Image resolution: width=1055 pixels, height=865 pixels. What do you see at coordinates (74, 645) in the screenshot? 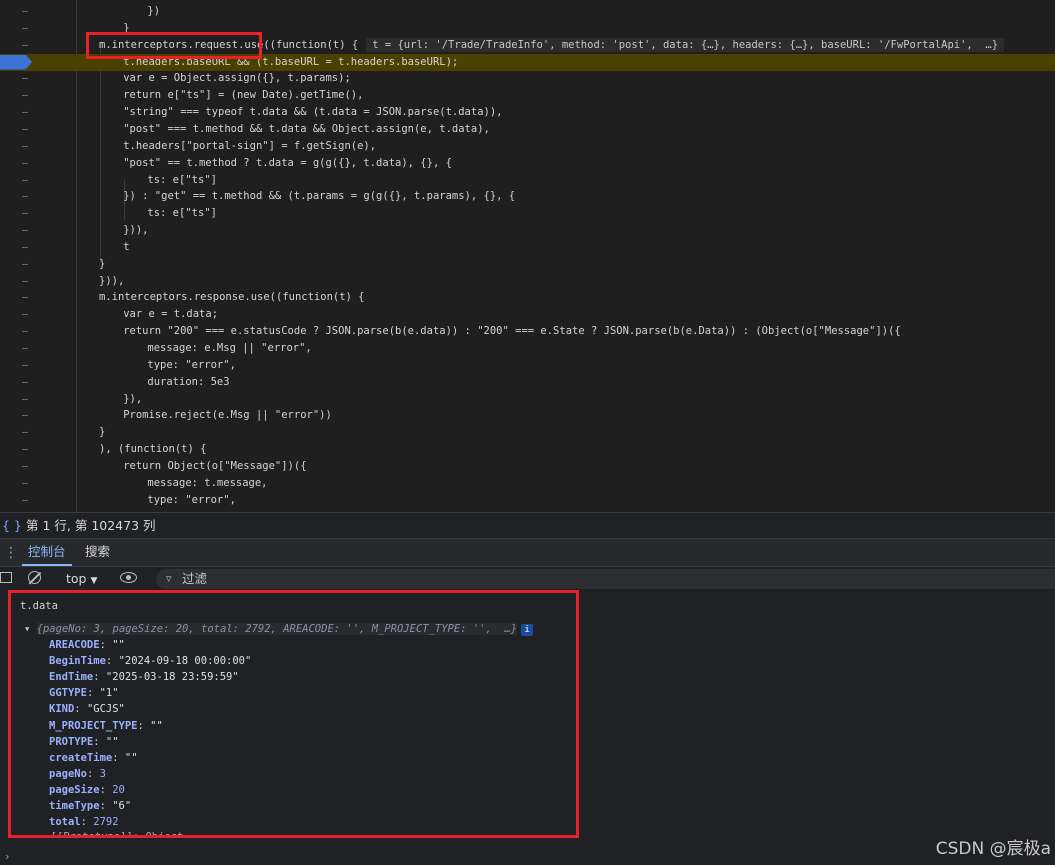
I see `property-key: AREACODE` at bounding box center [74, 645].